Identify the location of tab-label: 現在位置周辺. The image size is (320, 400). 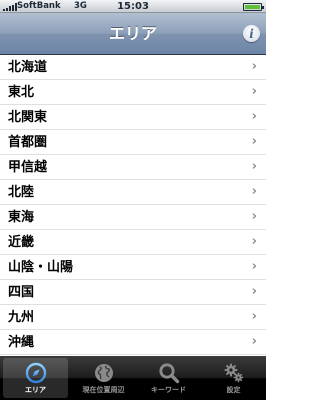
(103, 390).